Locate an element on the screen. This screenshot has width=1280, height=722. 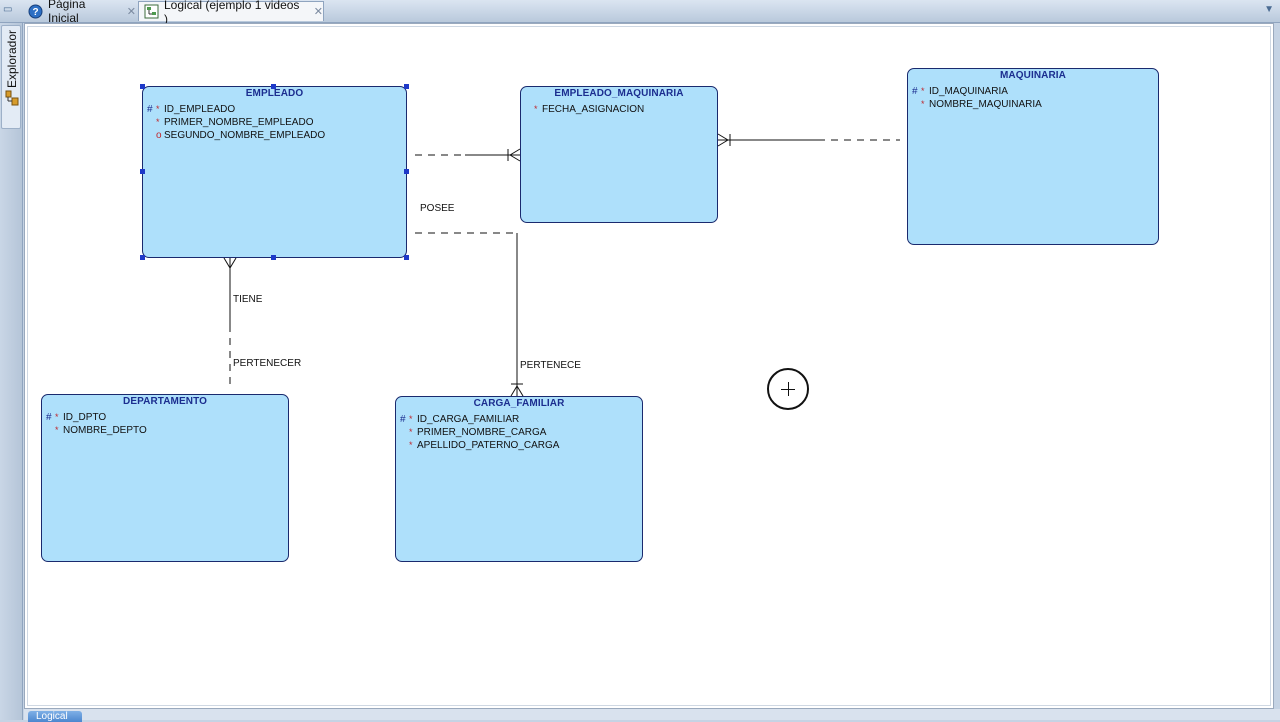
entity-empleado-maquinaria: EMPLEADO_MAQUINARIA * FECHA_ASIGNACION is located at coordinates (619, 154).